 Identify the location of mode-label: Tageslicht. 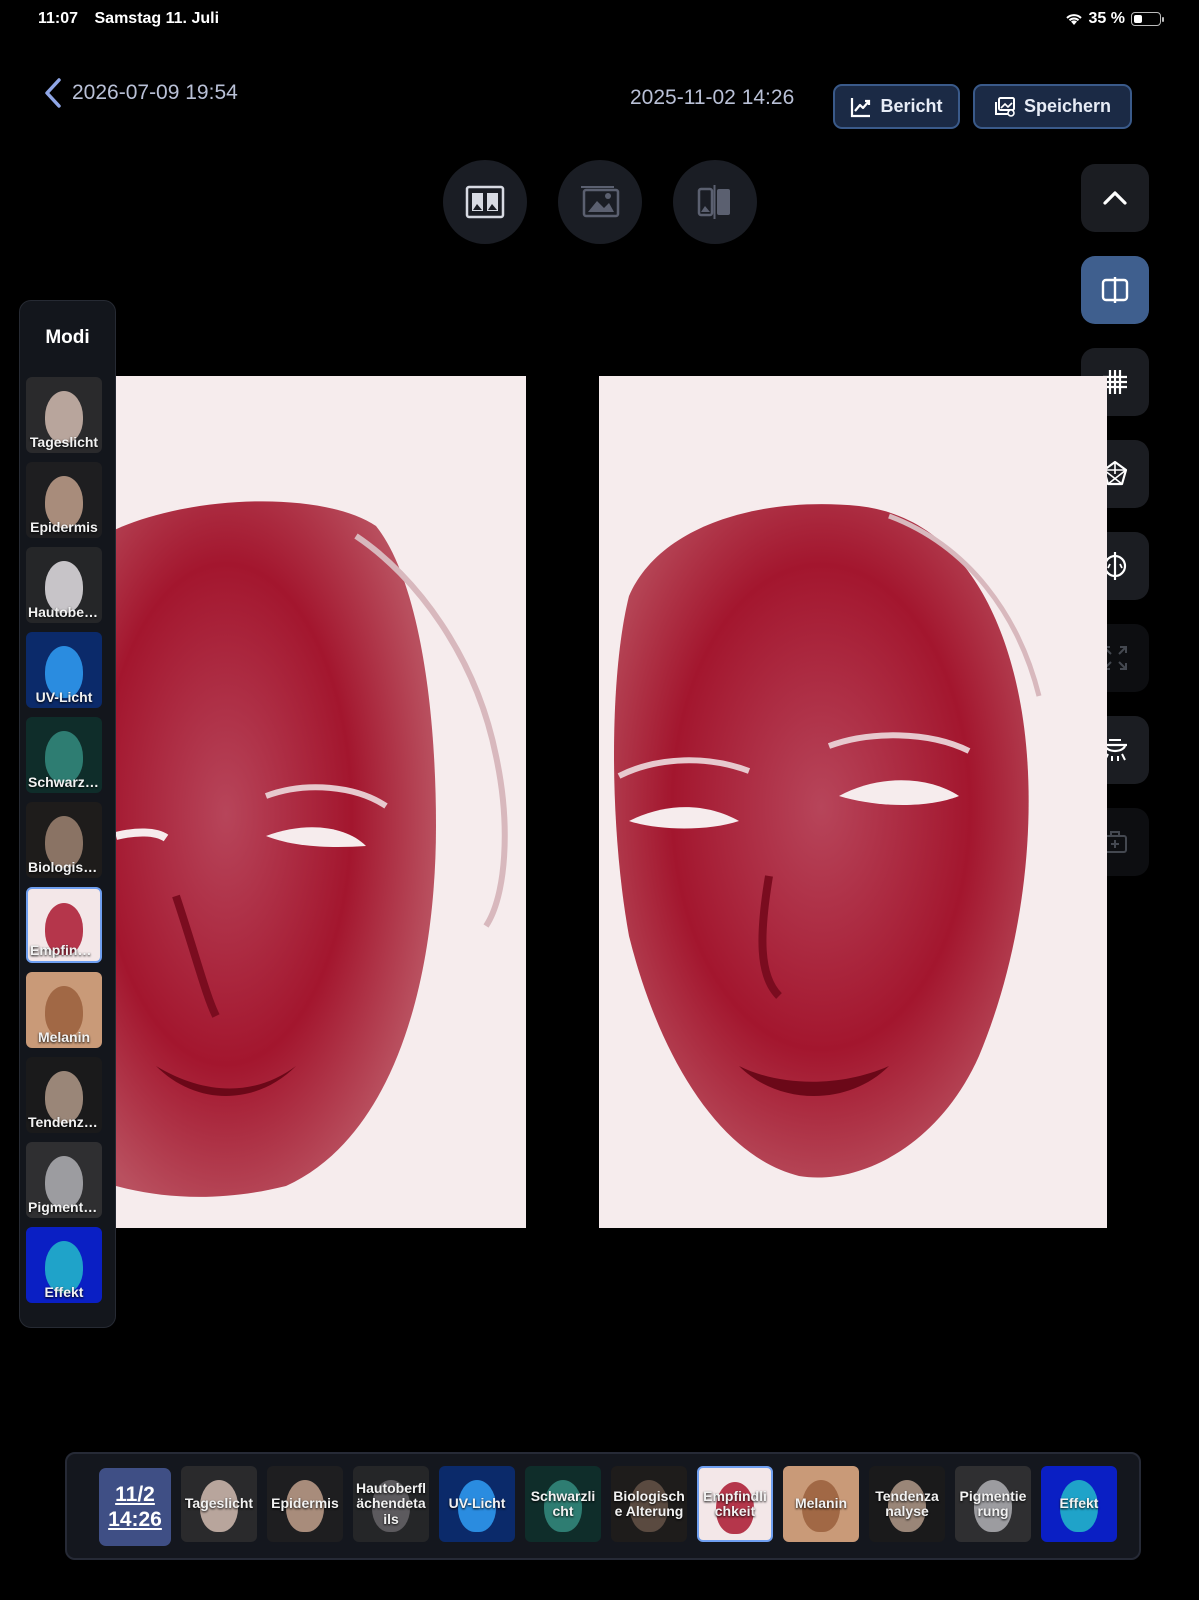
(64, 442).